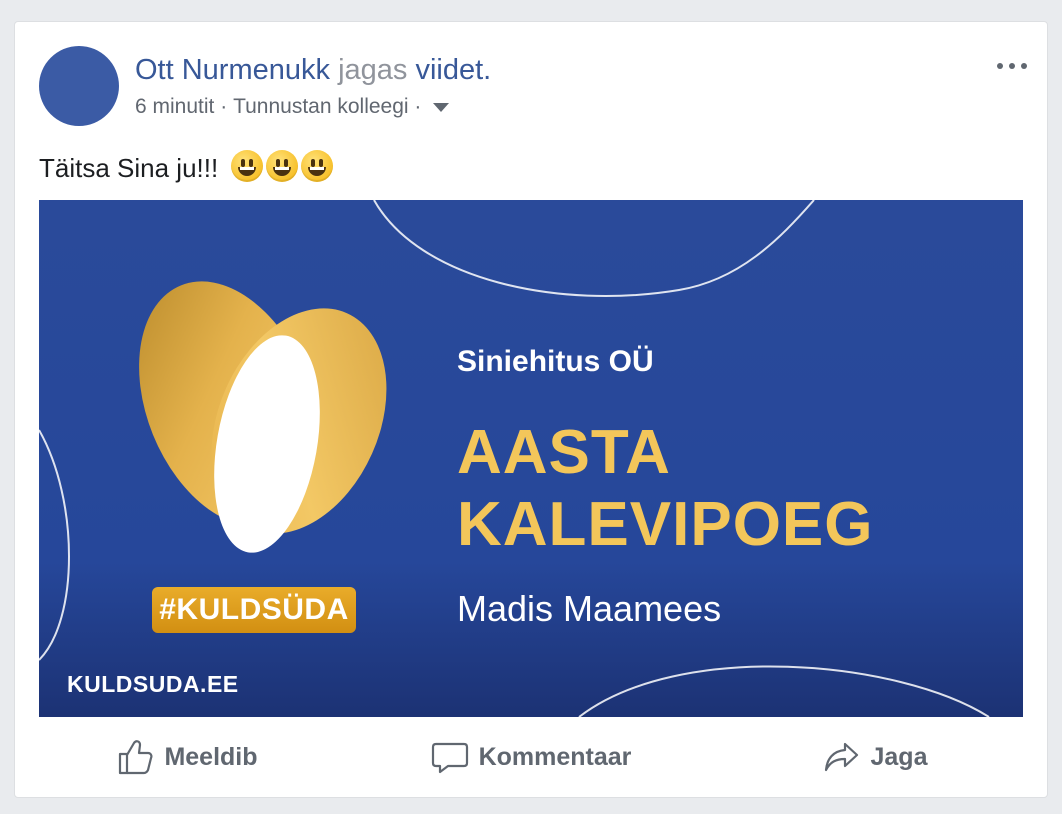  I want to click on like-button: Meeldib, so click(187, 757).